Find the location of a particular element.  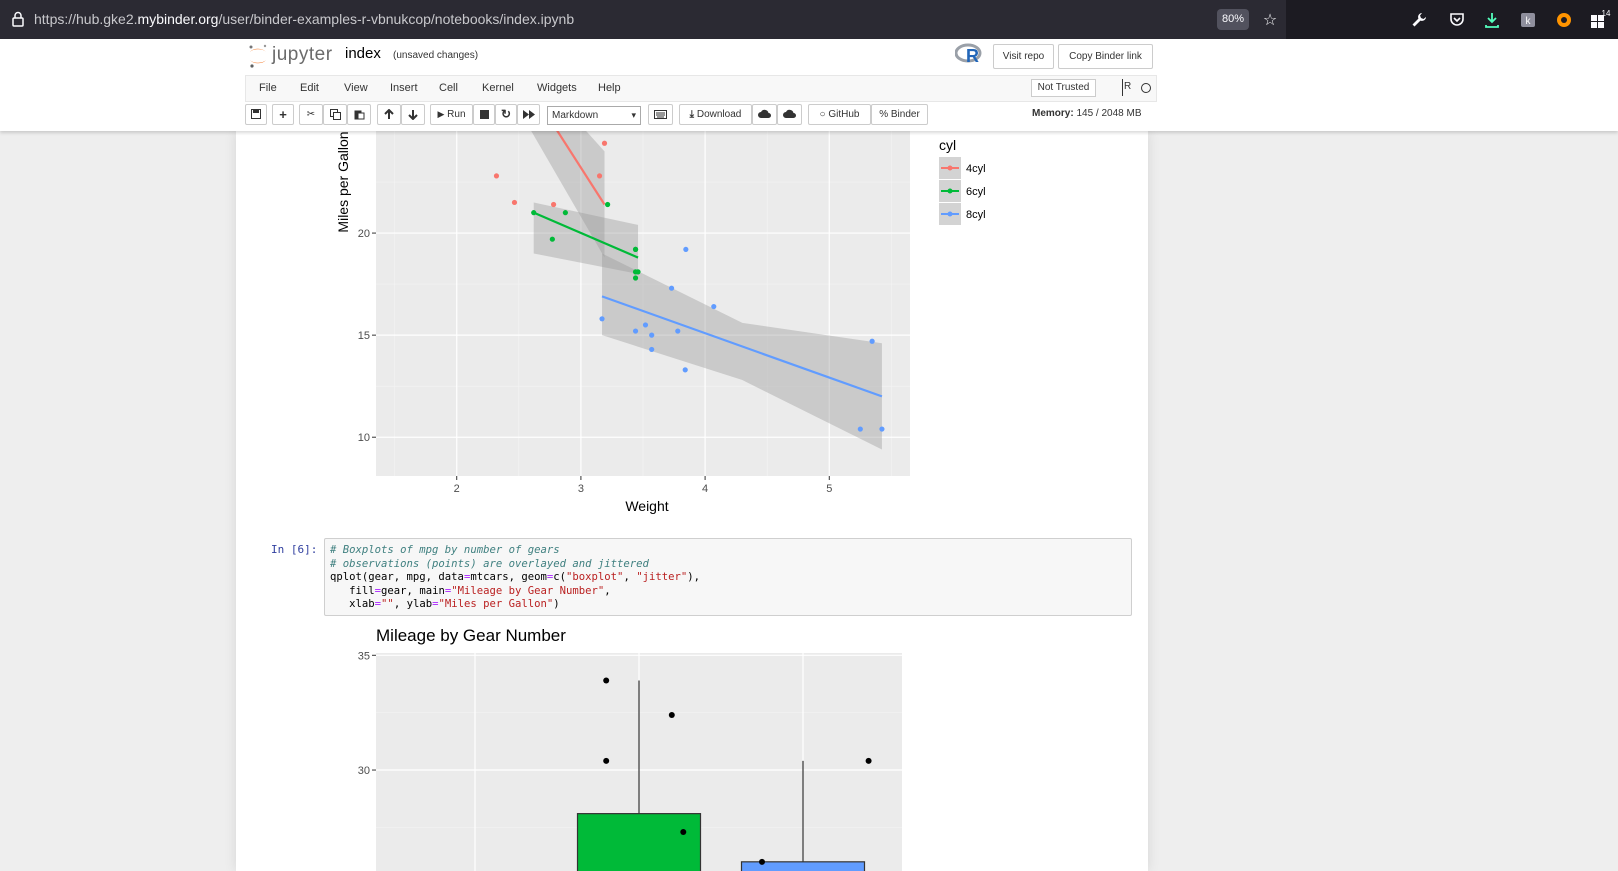

legend-label: 6cyl is located at coordinates (976, 192).